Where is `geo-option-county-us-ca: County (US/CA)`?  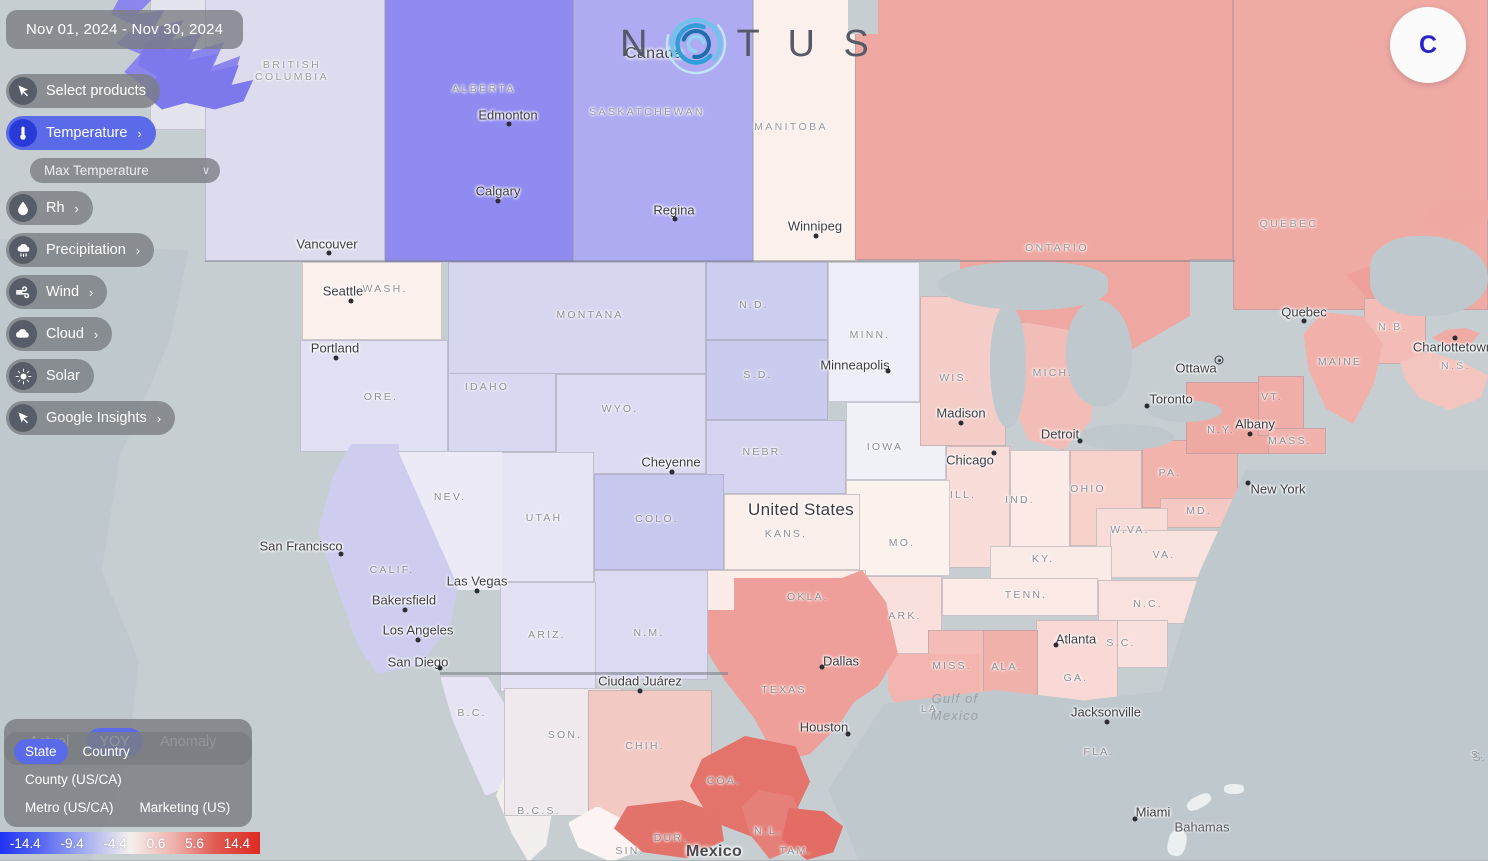 geo-option-county-us-ca: County (US/CA) is located at coordinates (73, 779).